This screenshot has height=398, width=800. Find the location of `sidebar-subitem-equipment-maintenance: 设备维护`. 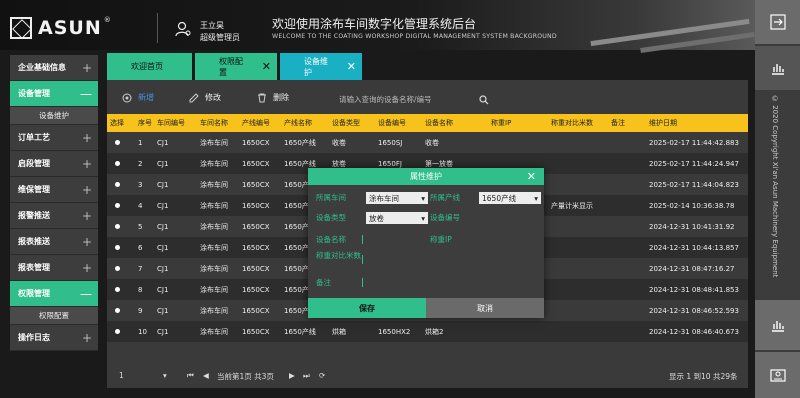

sidebar-subitem-equipment-maintenance: 设备维护 is located at coordinates (54, 116).